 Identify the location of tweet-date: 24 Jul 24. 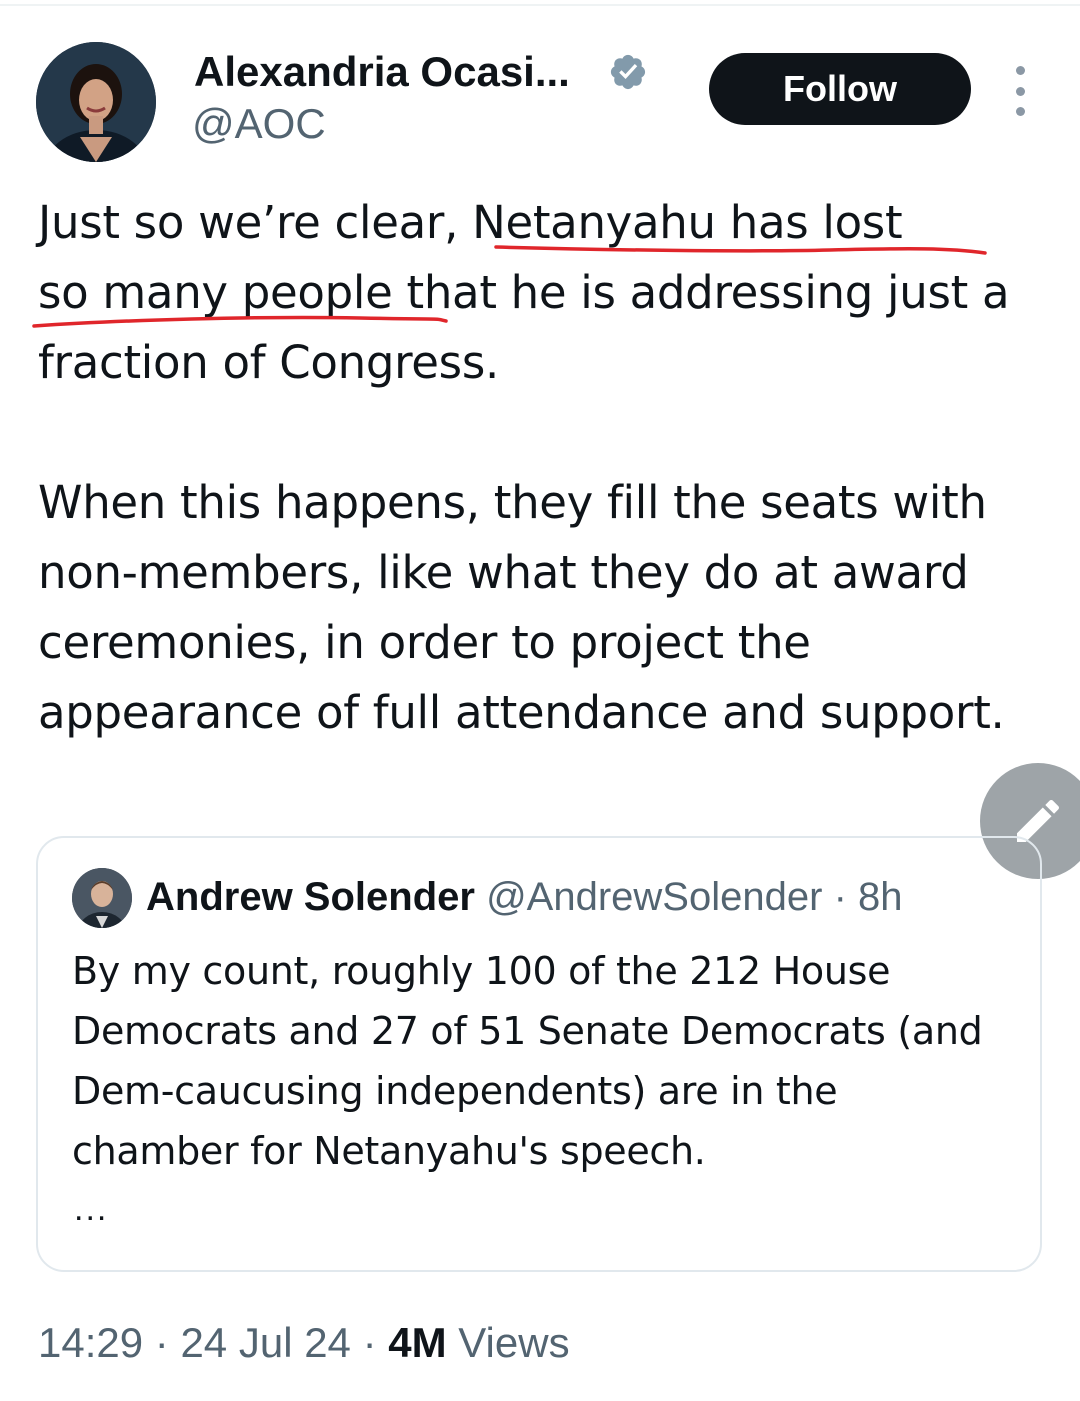
(265, 1342).